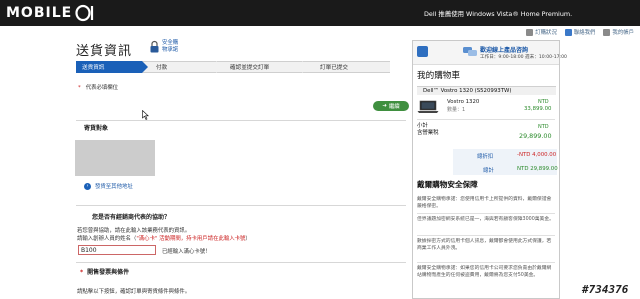  Describe the element at coordinates (84, 13) in the screenshot. I see `logo-01-mark` at that location.